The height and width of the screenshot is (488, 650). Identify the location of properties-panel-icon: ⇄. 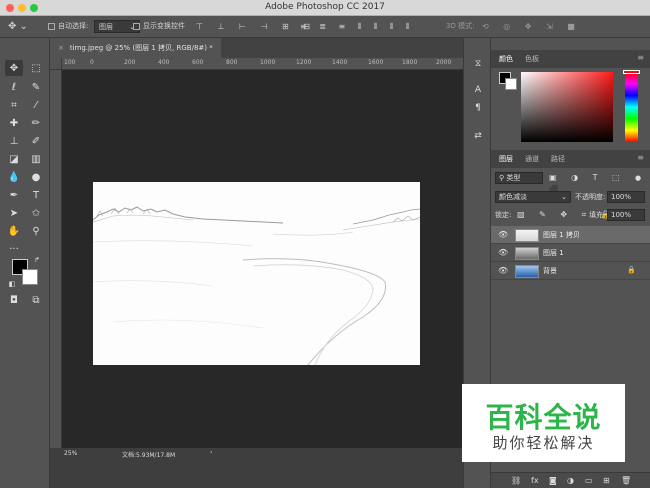
(478, 136).